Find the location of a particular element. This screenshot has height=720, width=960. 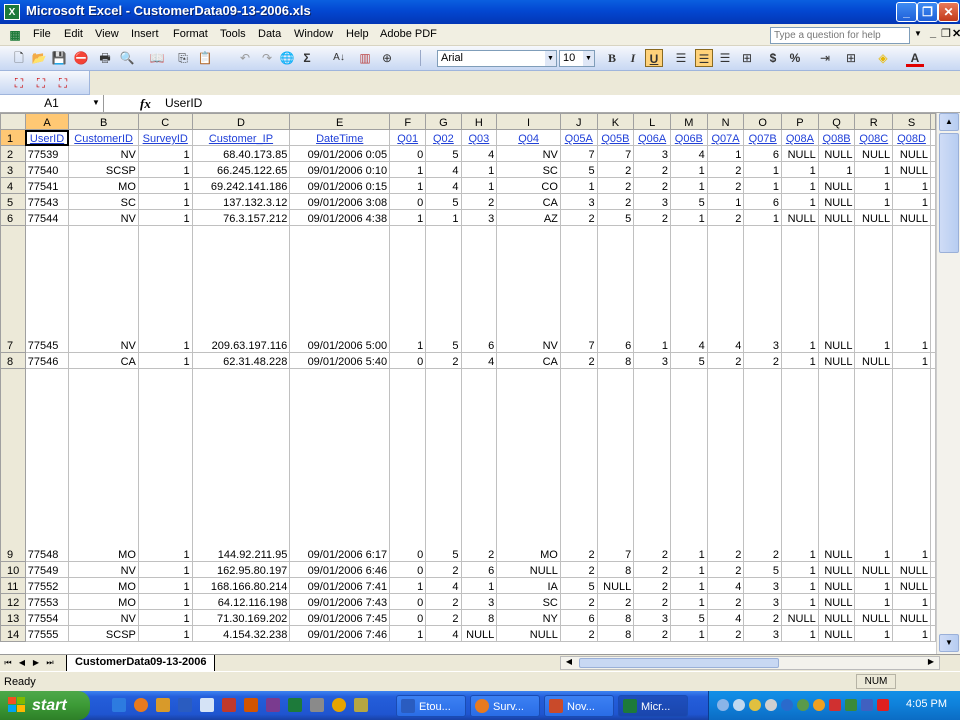

font-name-select: Arial ▼ is located at coordinates (497, 58).